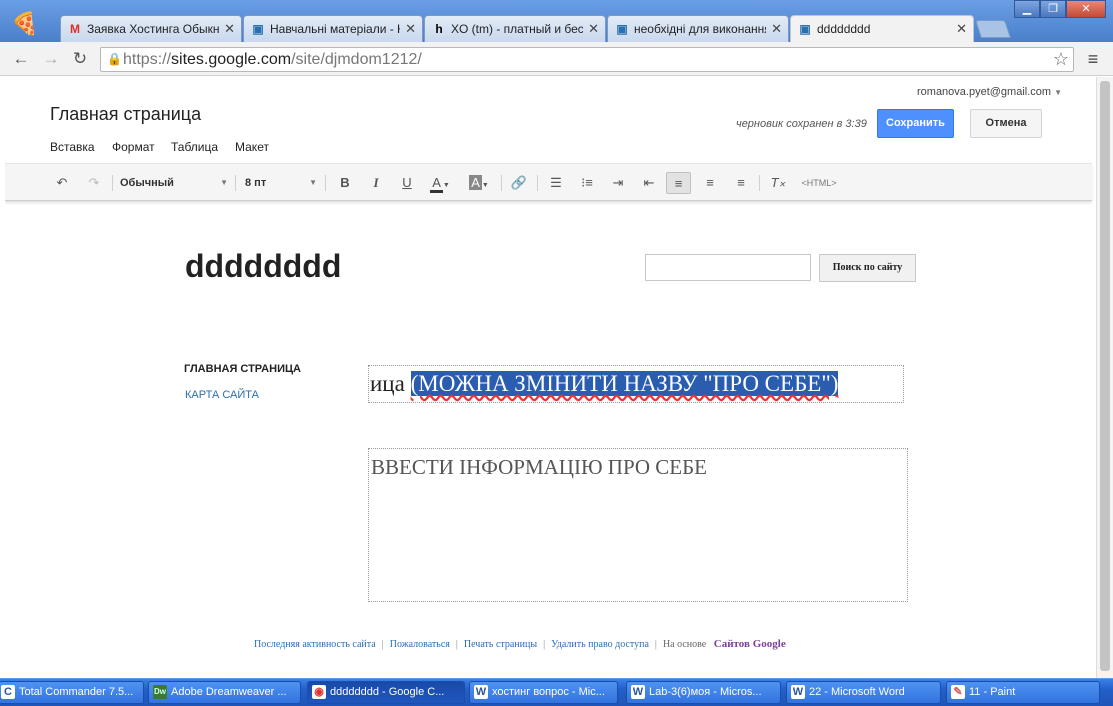 The height and width of the screenshot is (706, 1113). I want to click on italic-icon: I, so click(376, 183).